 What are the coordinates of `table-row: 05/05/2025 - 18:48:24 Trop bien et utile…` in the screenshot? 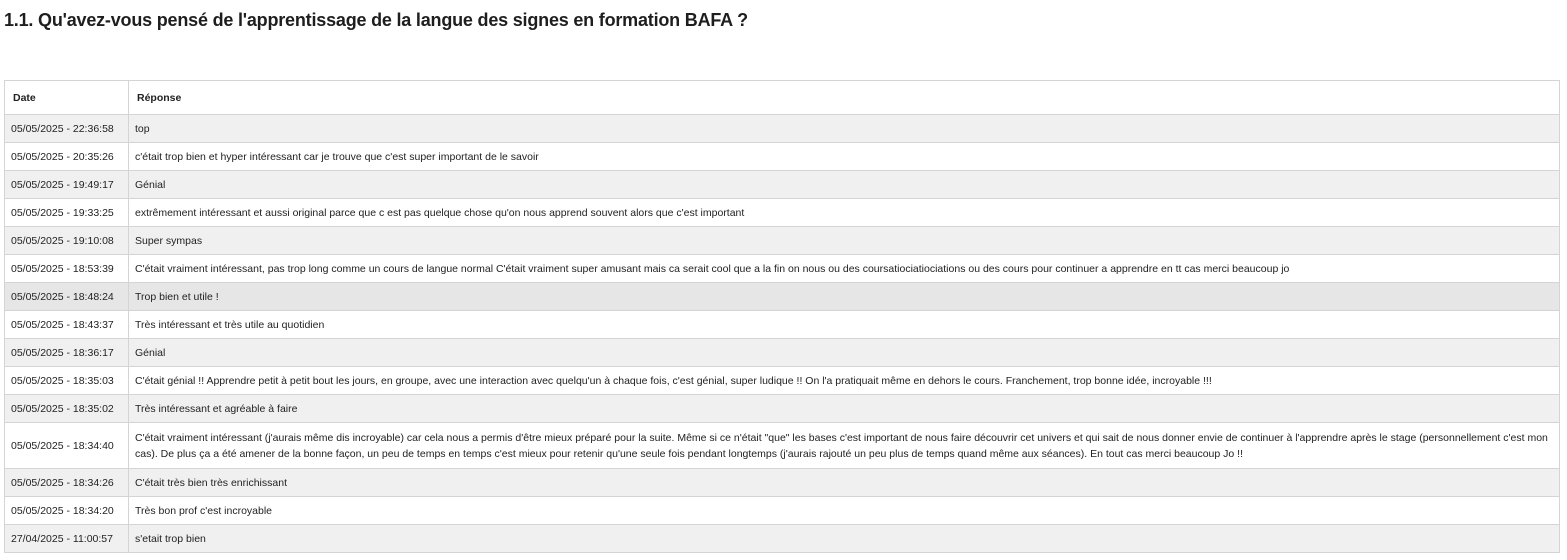 It's located at (782, 296).